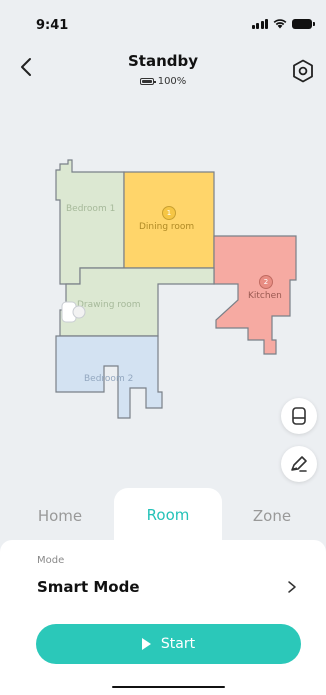  What do you see at coordinates (259, 23) in the screenshot?
I see `signal-icon` at bounding box center [259, 23].